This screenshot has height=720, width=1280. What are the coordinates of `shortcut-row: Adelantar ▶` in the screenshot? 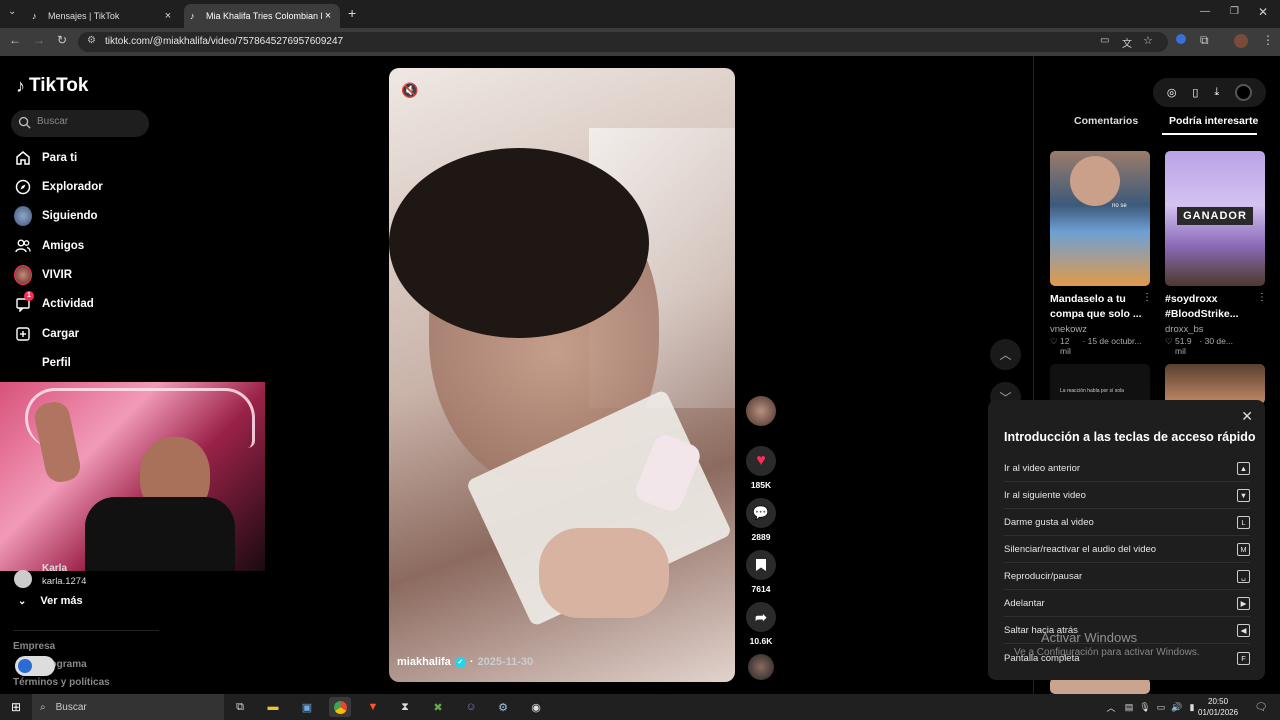 It's located at (1127, 604).